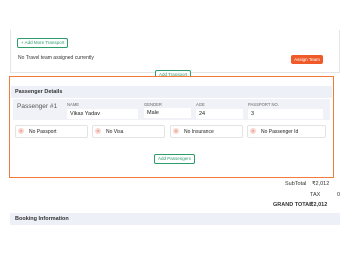 The width and height of the screenshot is (350, 263). I want to click on passport-document: x No Passport, so click(51, 131).